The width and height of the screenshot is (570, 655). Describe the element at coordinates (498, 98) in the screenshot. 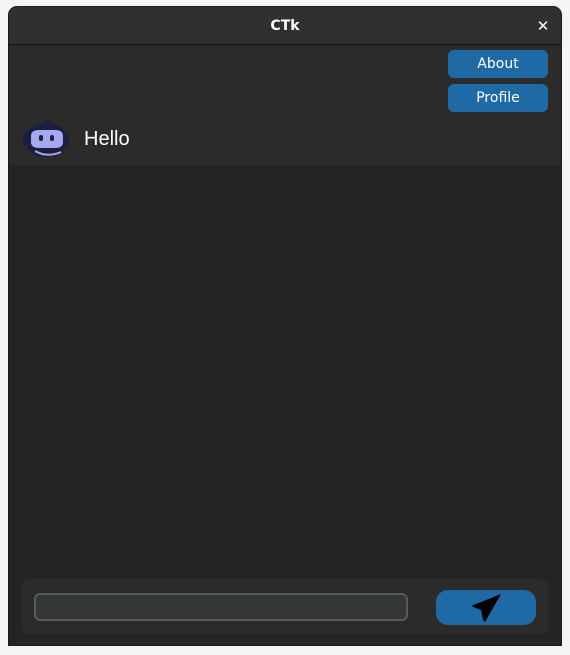

I see `profile-button: Profile` at that location.